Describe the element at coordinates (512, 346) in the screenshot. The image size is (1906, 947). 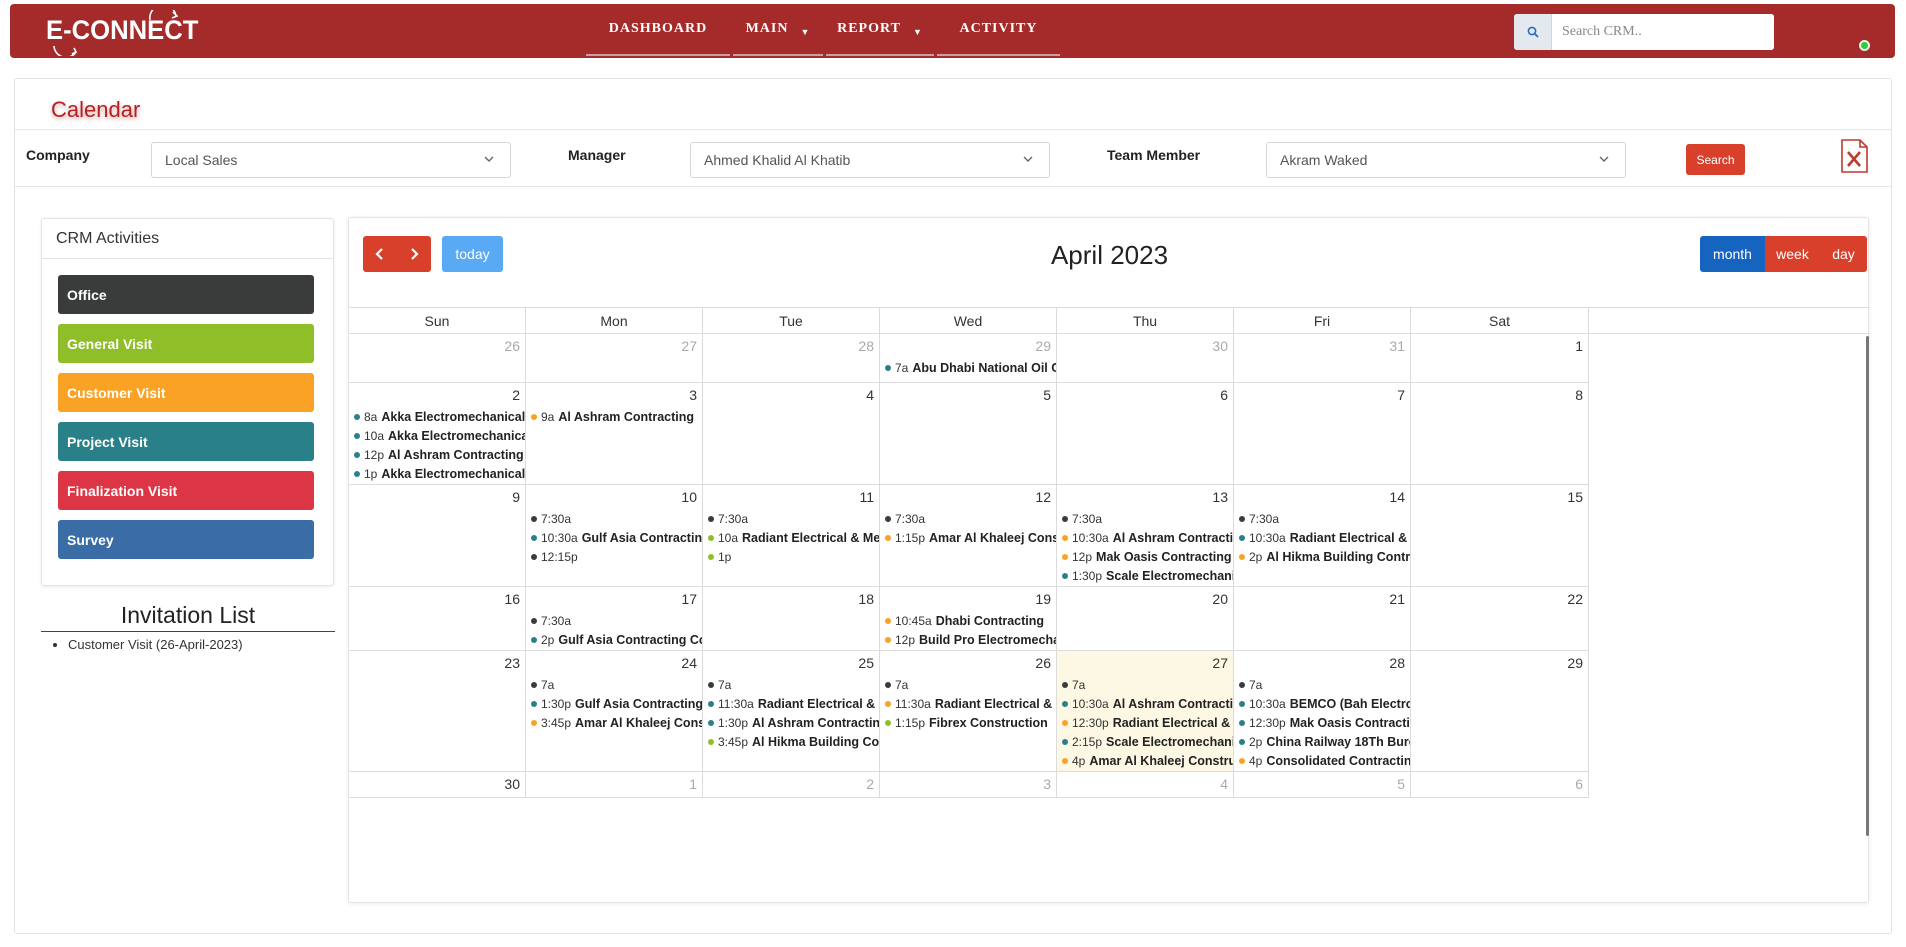
I see `day-number: 26` at that location.